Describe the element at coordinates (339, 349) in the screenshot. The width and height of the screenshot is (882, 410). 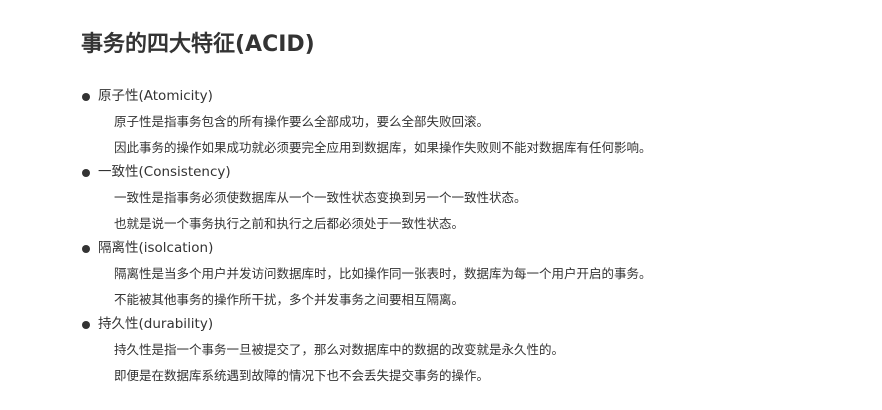
I see `property-description-line: 持久性是指一个事务一旦被提交了，那么对数据库中的数据的改变就是永久性的。` at that location.